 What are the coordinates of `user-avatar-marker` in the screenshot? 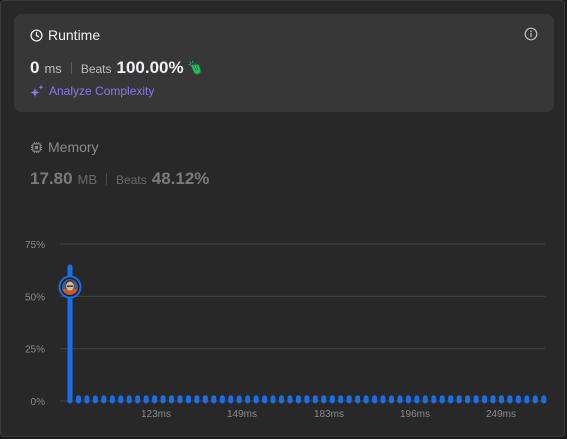 It's located at (70, 287).